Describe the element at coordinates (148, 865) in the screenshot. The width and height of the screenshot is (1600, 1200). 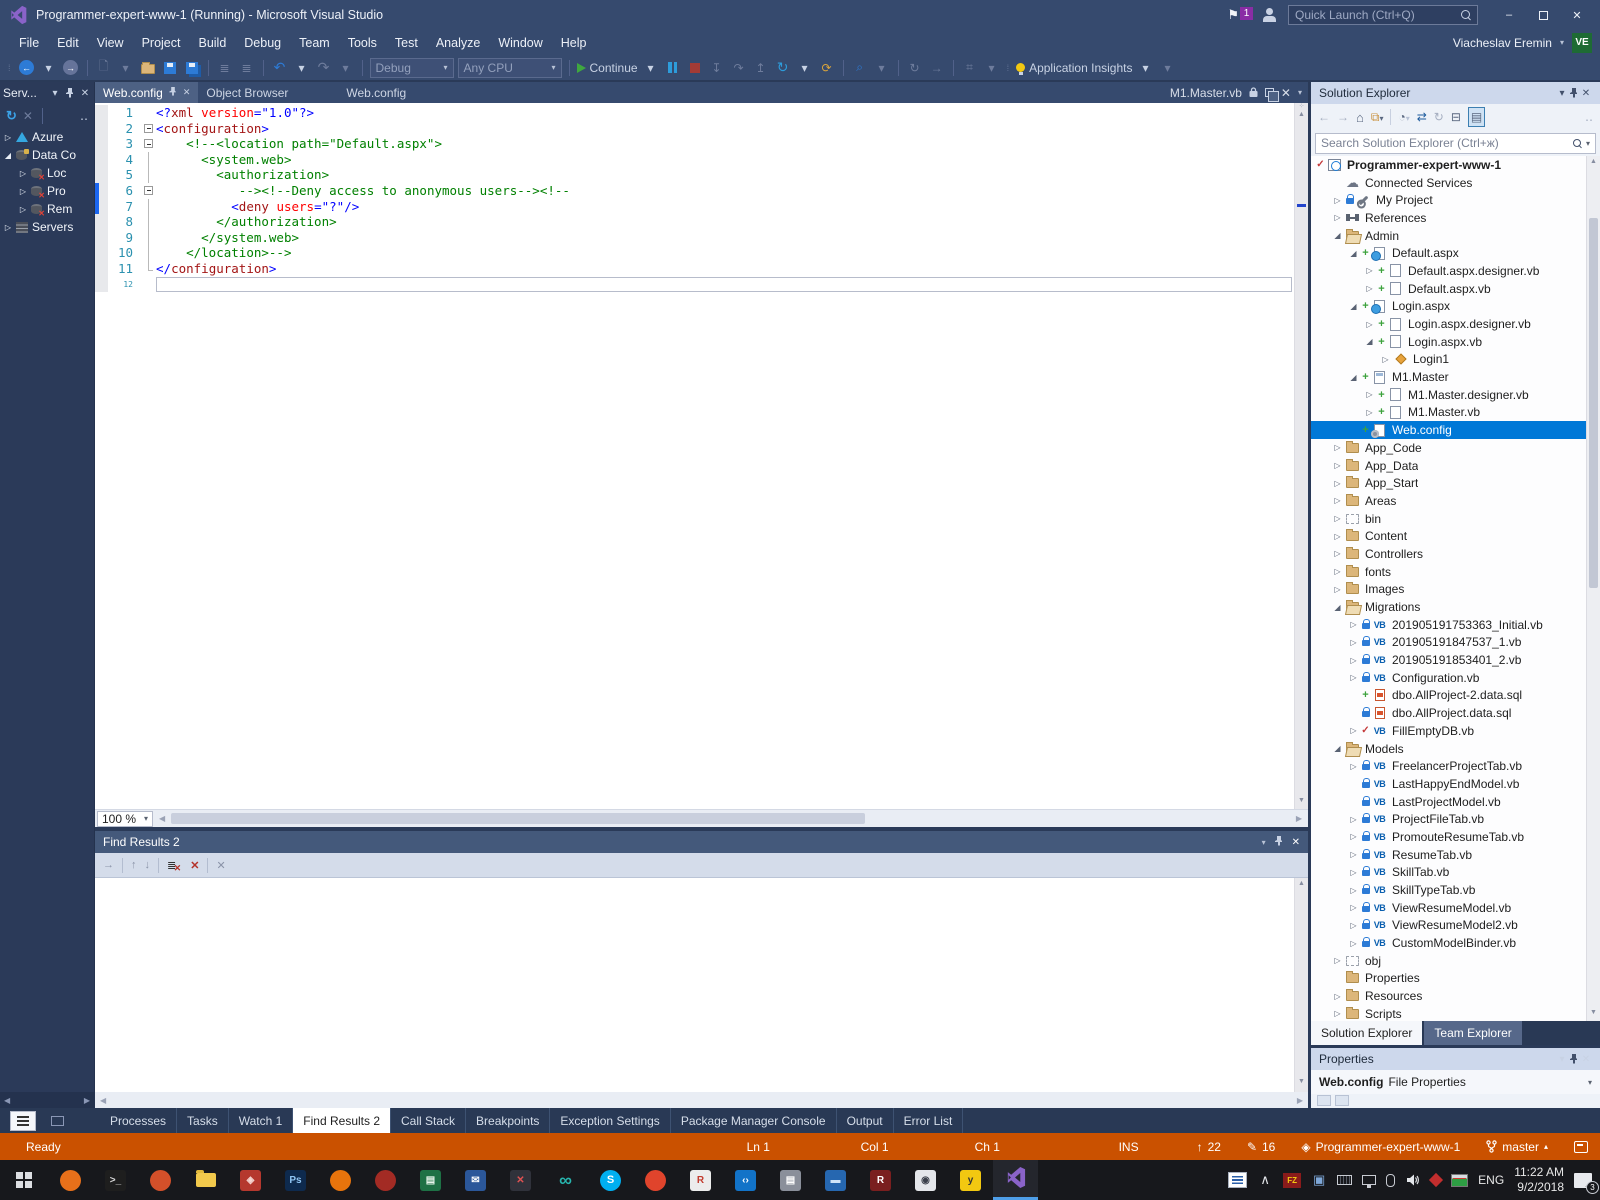
I see `next-result-button: ↓` at that location.